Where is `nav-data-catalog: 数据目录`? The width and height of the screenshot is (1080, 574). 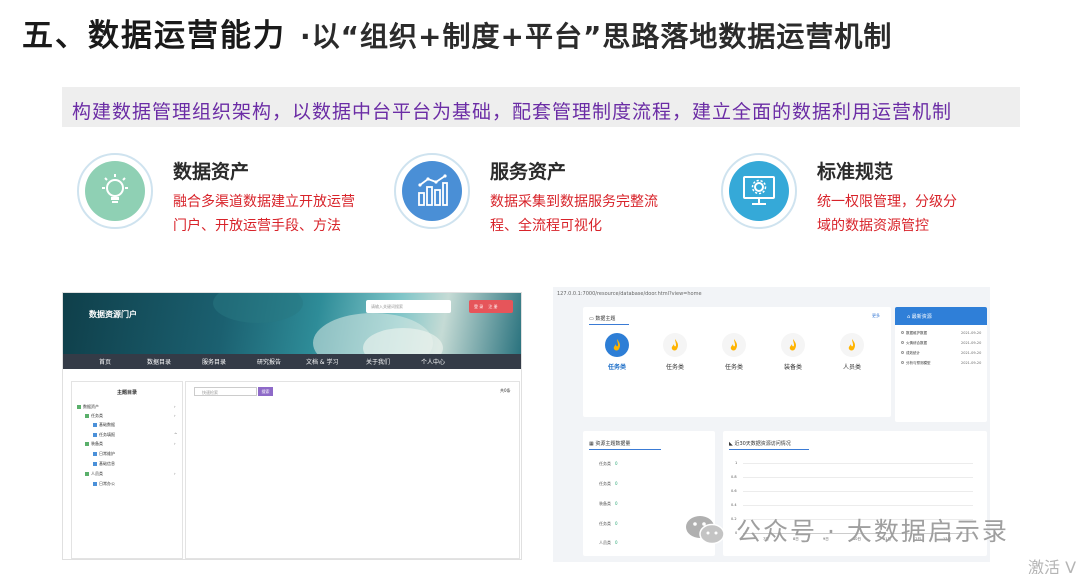
nav-data-catalog: 数据目录 is located at coordinates (159, 361).